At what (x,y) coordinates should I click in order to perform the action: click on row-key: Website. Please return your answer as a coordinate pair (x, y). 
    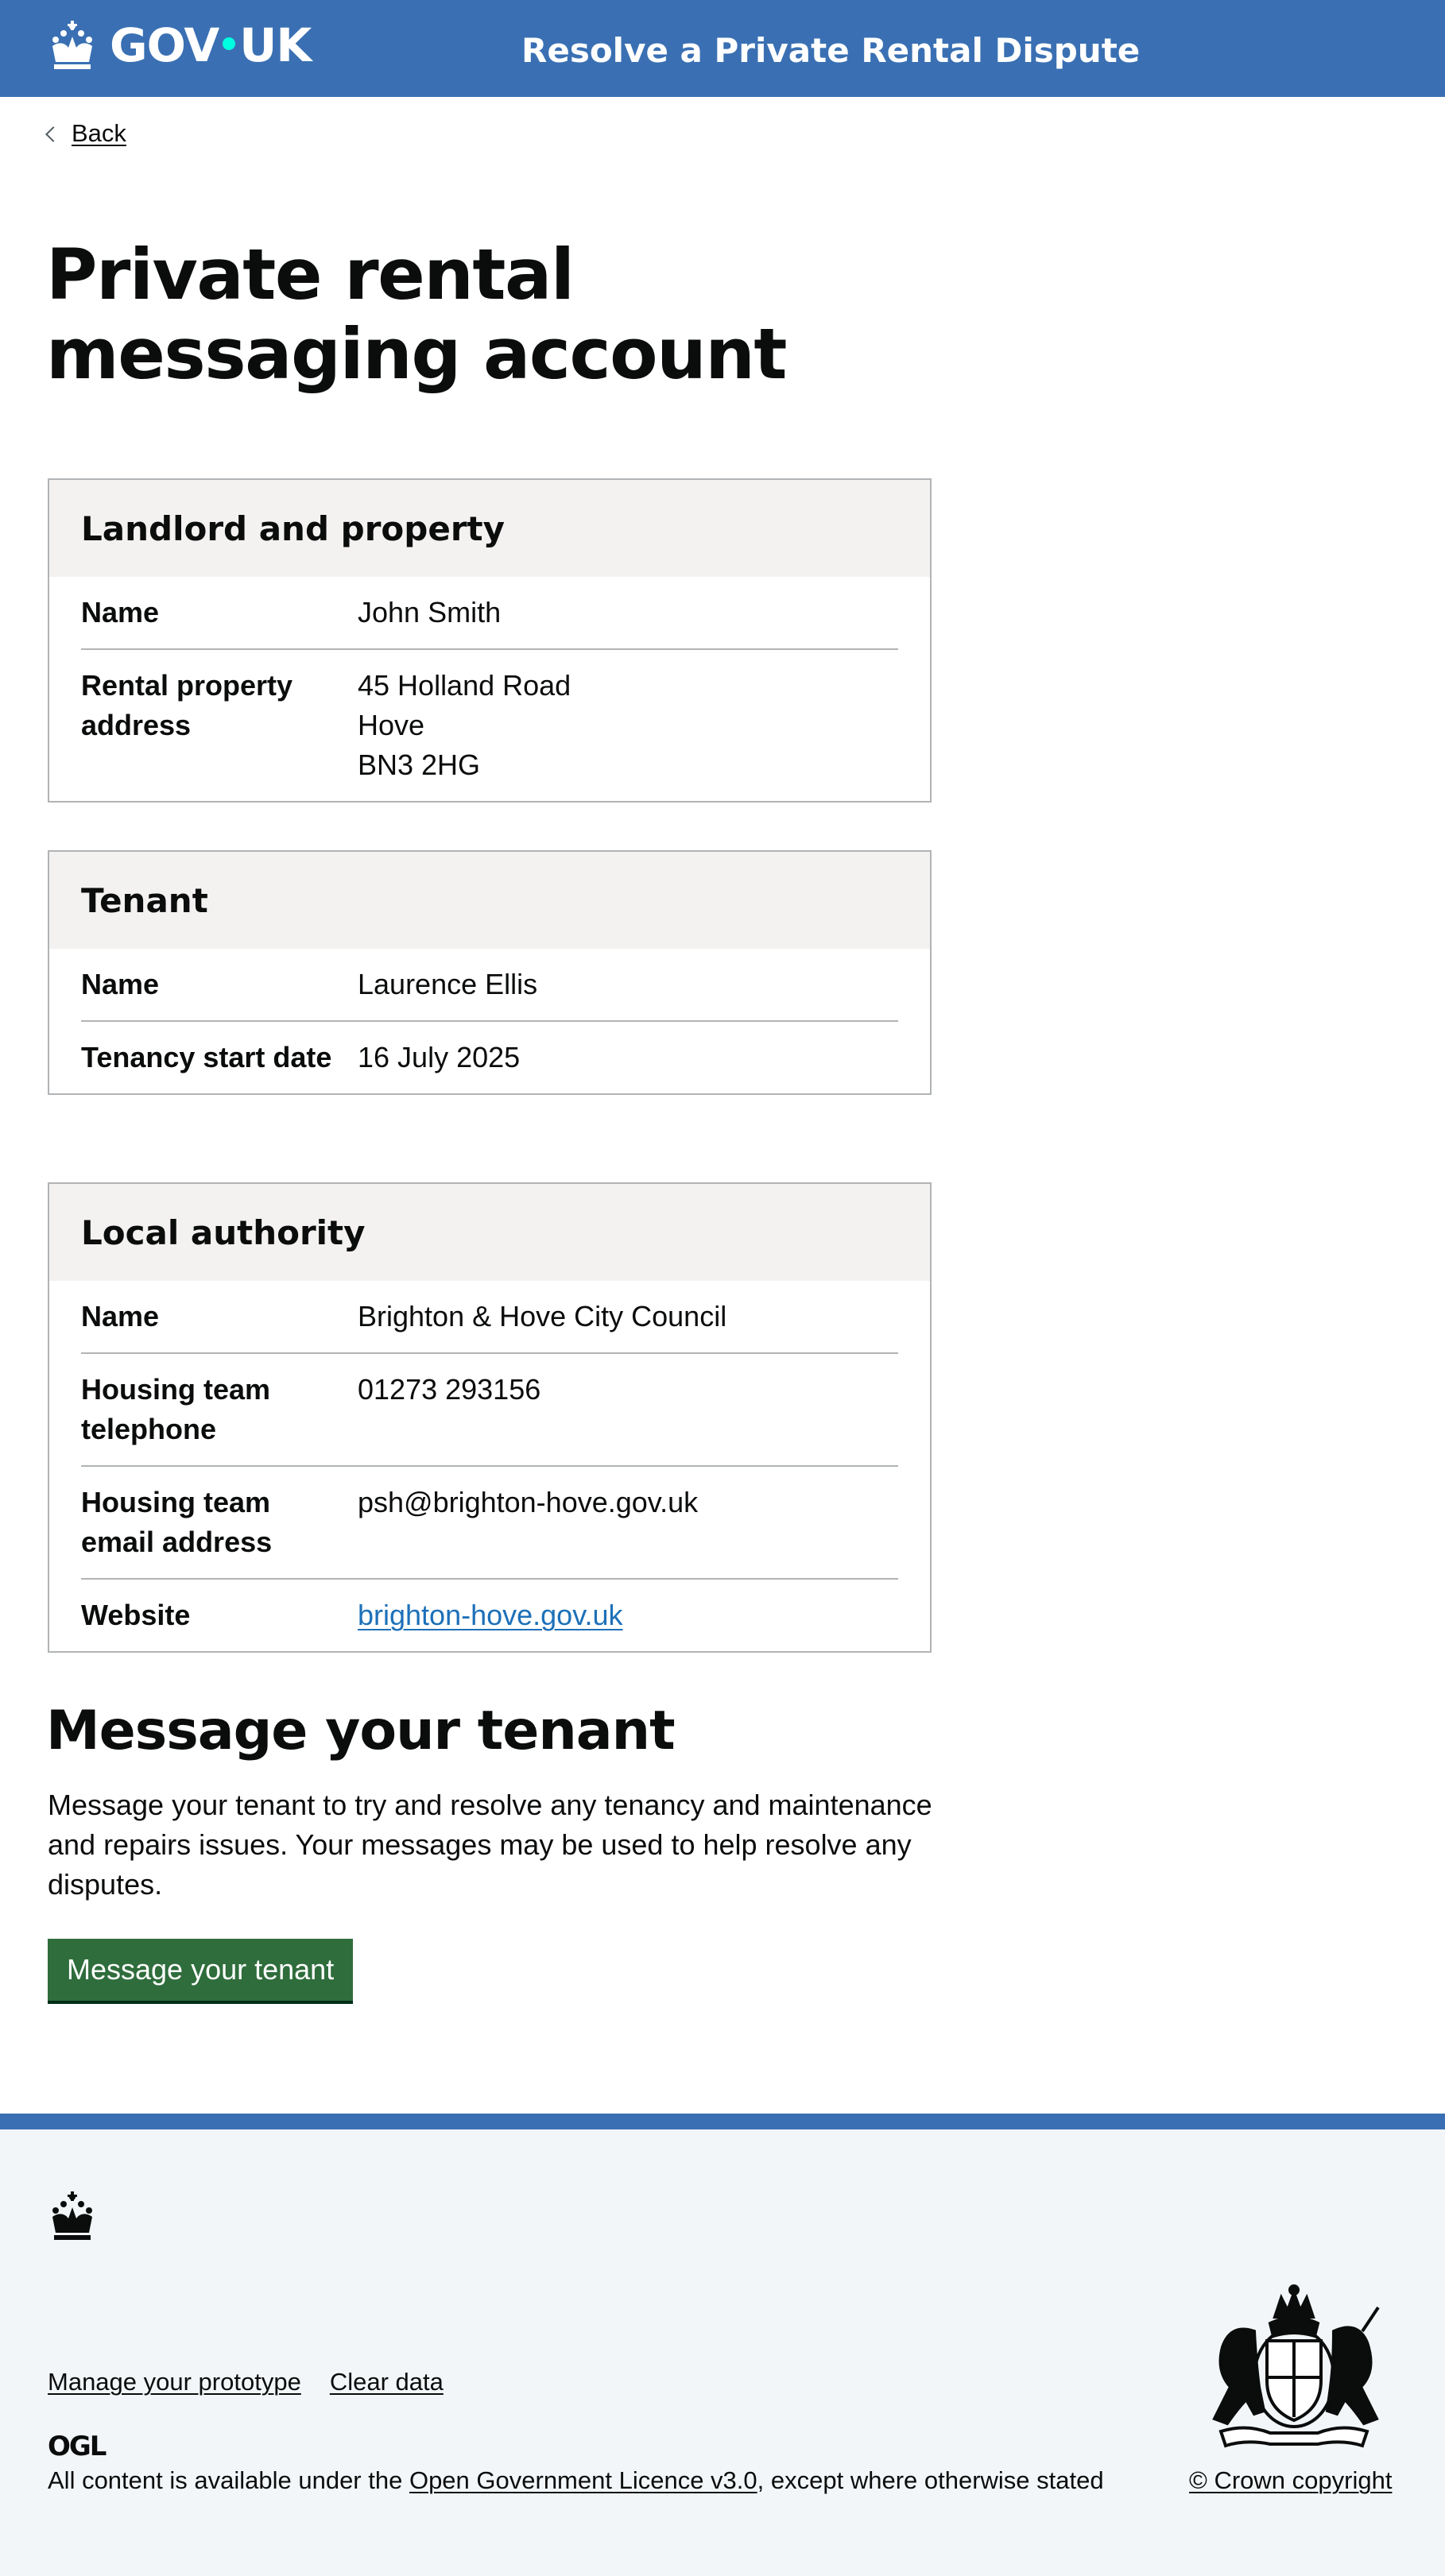
    Looking at the image, I should click on (136, 1615).